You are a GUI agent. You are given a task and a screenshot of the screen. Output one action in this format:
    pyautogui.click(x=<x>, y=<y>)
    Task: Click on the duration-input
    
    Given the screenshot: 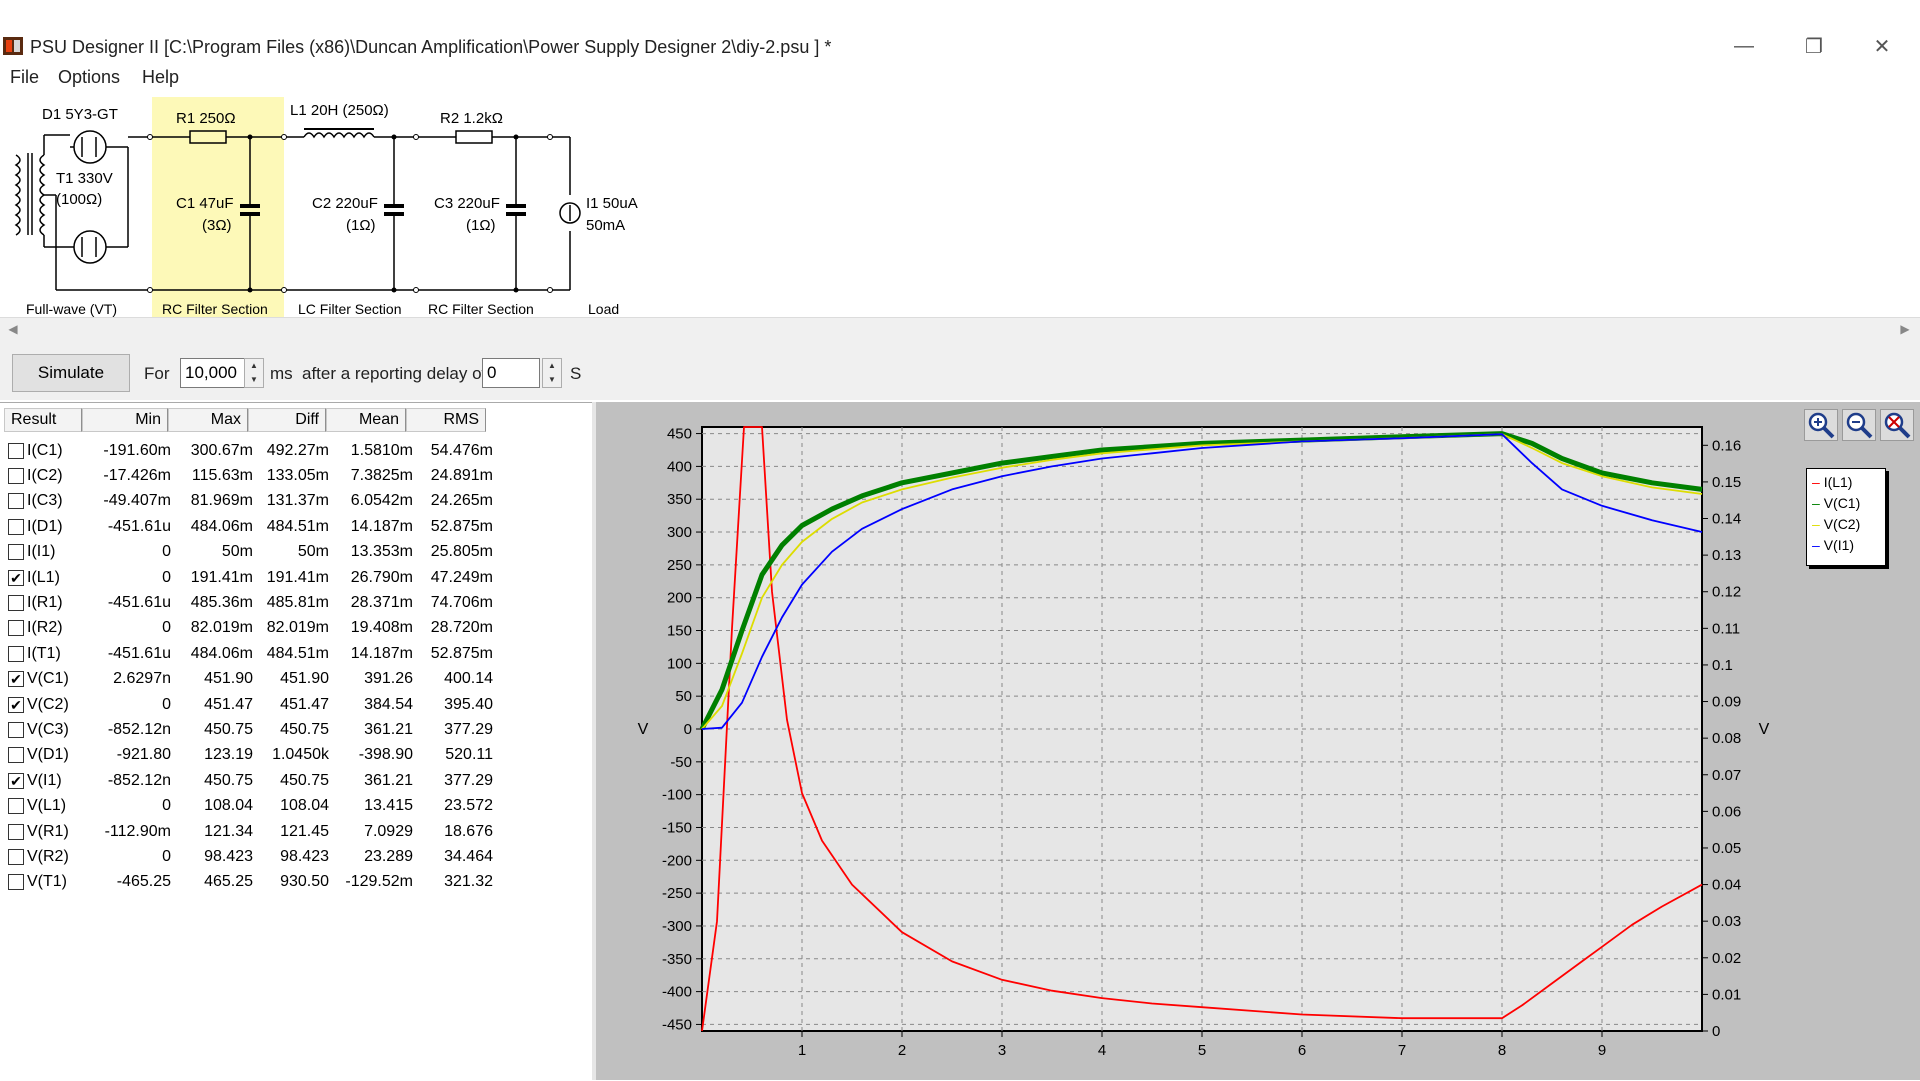 What is the action you would take?
    pyautogui.click(x=214, y=373)
    